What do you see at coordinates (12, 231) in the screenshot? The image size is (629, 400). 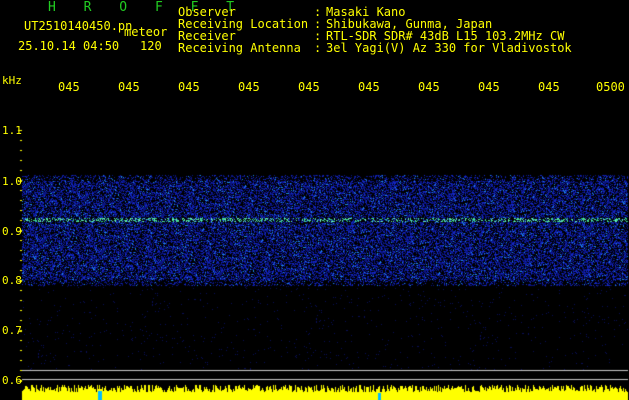 I see `y-tick-label: 0.9` at bounding box center [12, 231].